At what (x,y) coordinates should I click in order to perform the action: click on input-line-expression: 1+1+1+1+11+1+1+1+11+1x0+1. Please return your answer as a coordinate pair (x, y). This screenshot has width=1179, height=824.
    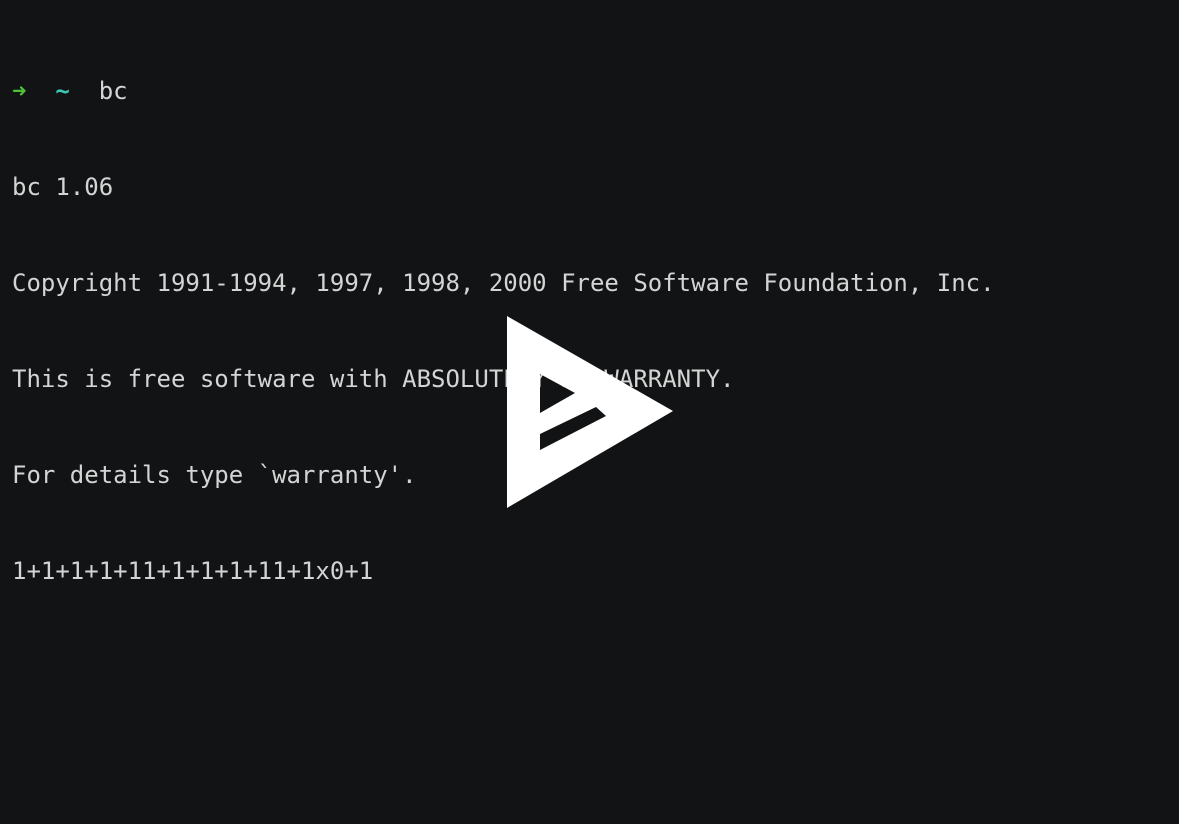
    Looking at the image, I should click on (193, 571).